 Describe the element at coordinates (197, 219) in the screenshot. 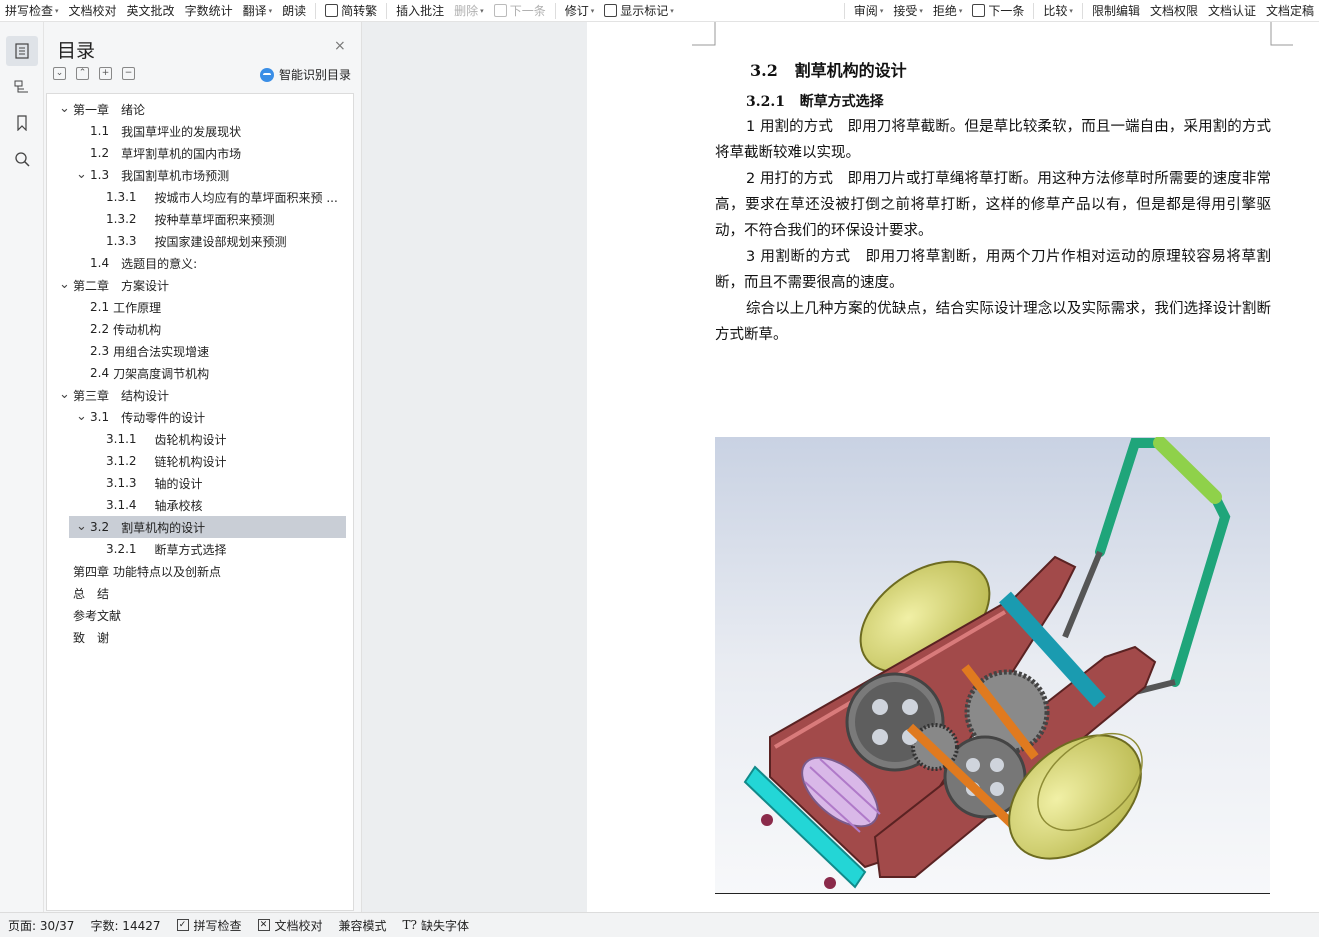

I see `toc-item: 1.3.2 按种草草坪面积来预测` at that location.